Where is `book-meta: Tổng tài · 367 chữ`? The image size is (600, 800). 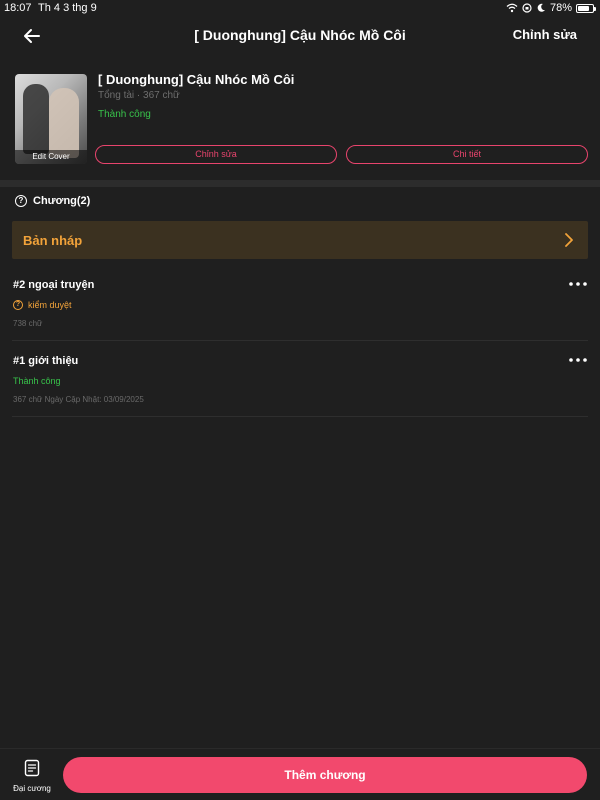 book-meta: Tổng tài · 367 chữ is located at coordinates (139, 95).